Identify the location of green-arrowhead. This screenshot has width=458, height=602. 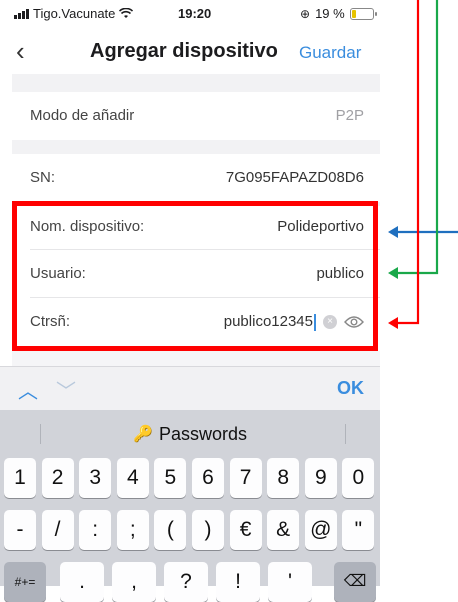
(393, 273).